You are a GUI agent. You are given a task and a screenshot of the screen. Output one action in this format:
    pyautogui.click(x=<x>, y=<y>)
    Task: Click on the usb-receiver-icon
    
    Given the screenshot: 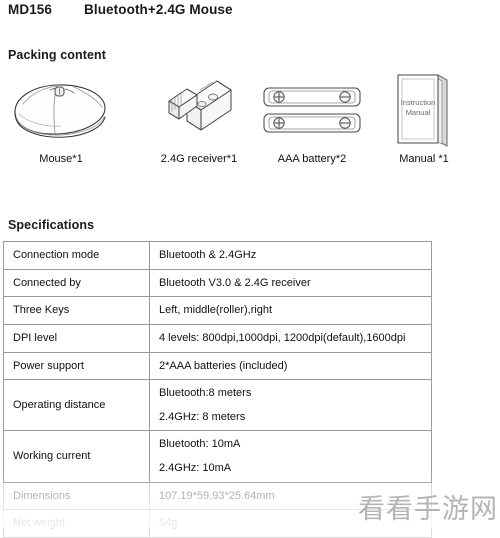 What is the action you would take?
    pyautogui.click(x=199, y=111)
    